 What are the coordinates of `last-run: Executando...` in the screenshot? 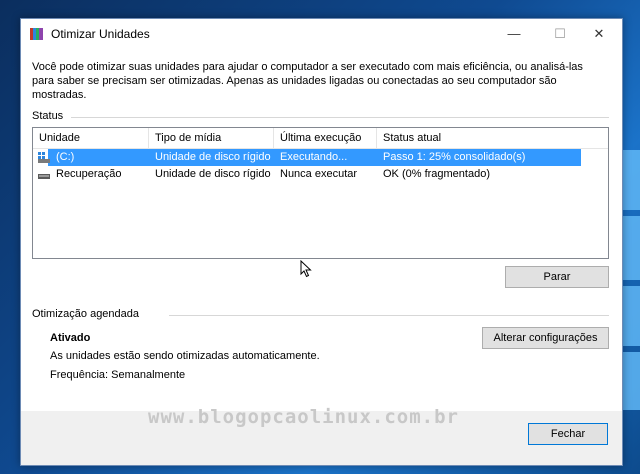 It's located at (314, 157).